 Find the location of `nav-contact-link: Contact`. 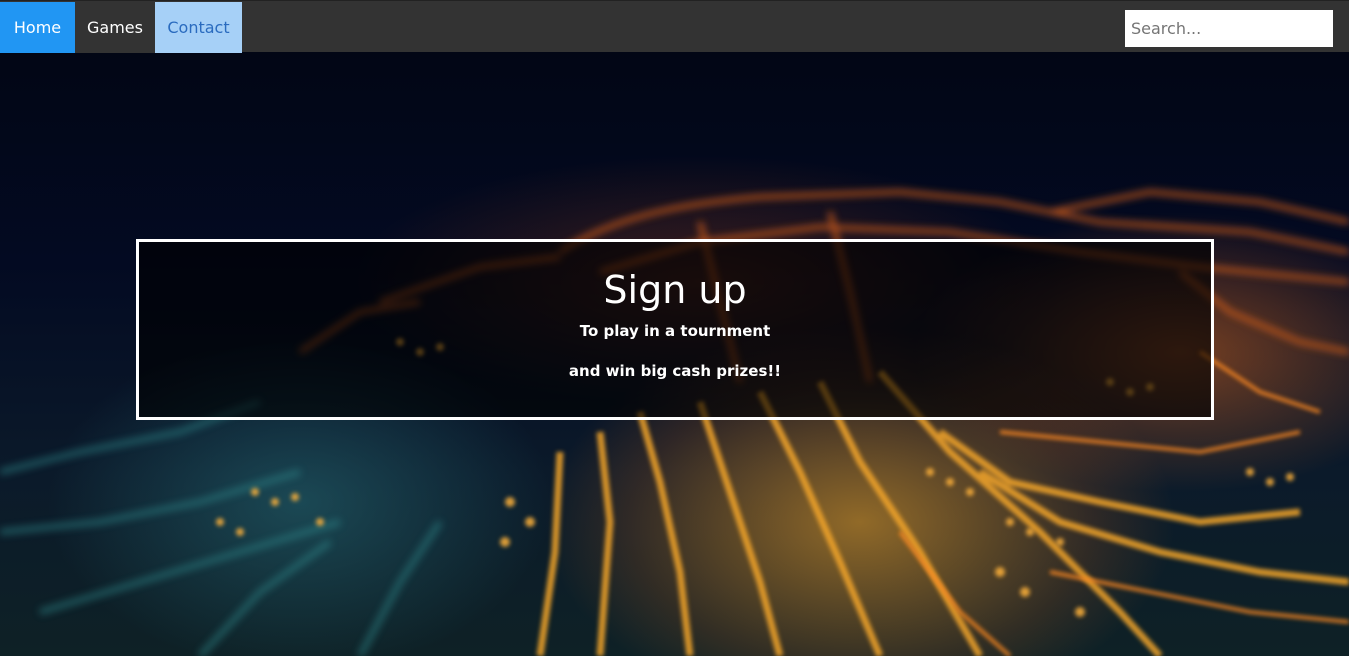

nav-contact-link: Contact is located at coordinates (198, 27).